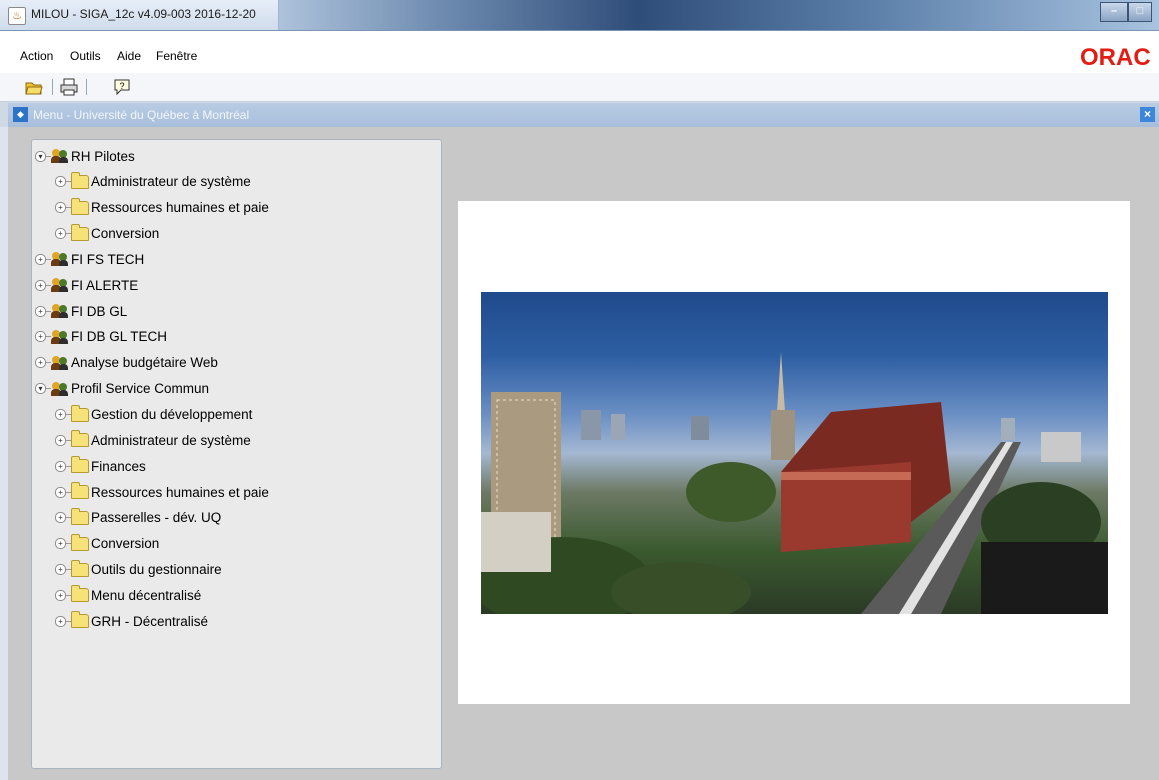  I want to click on menu-aide: Aide, so click(129, 56).